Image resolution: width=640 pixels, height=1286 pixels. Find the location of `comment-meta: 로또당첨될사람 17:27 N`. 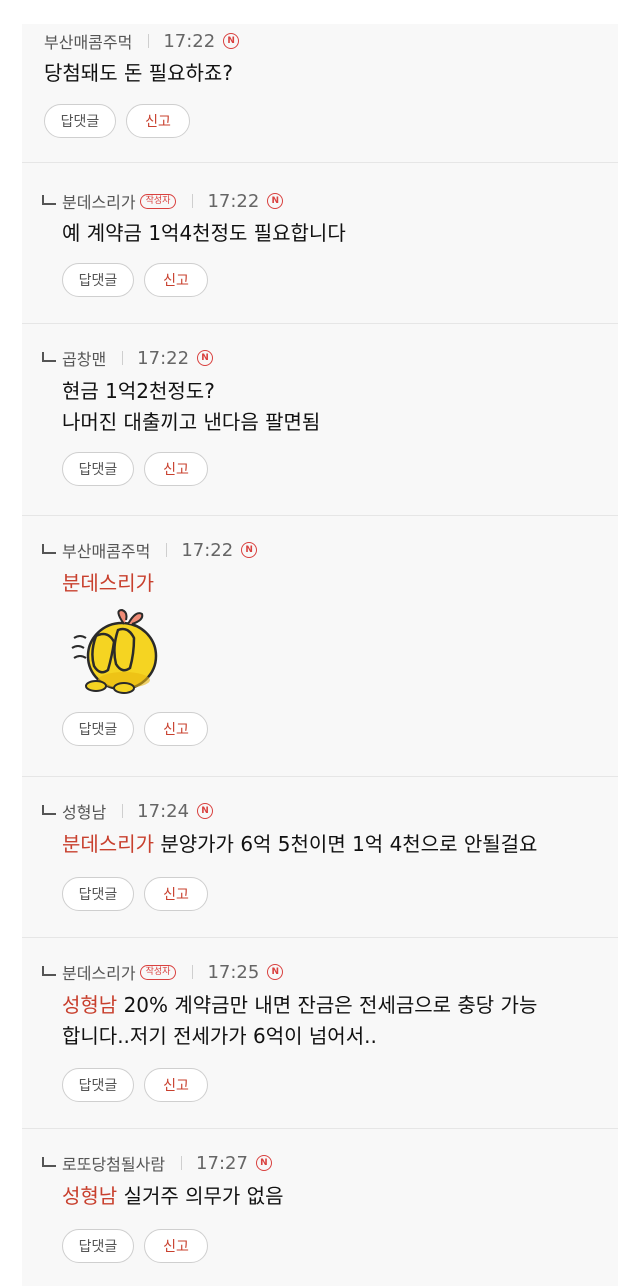

comment-meta: 로또당첨될사람 17:27 N is located at coordinates (167, 1163).